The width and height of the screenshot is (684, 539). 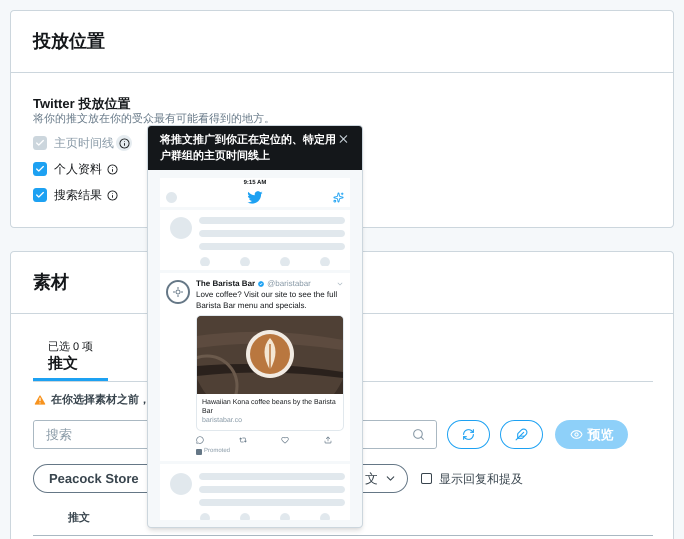 I want to click on card-title: 投放位置, so click(x=69, y=41).